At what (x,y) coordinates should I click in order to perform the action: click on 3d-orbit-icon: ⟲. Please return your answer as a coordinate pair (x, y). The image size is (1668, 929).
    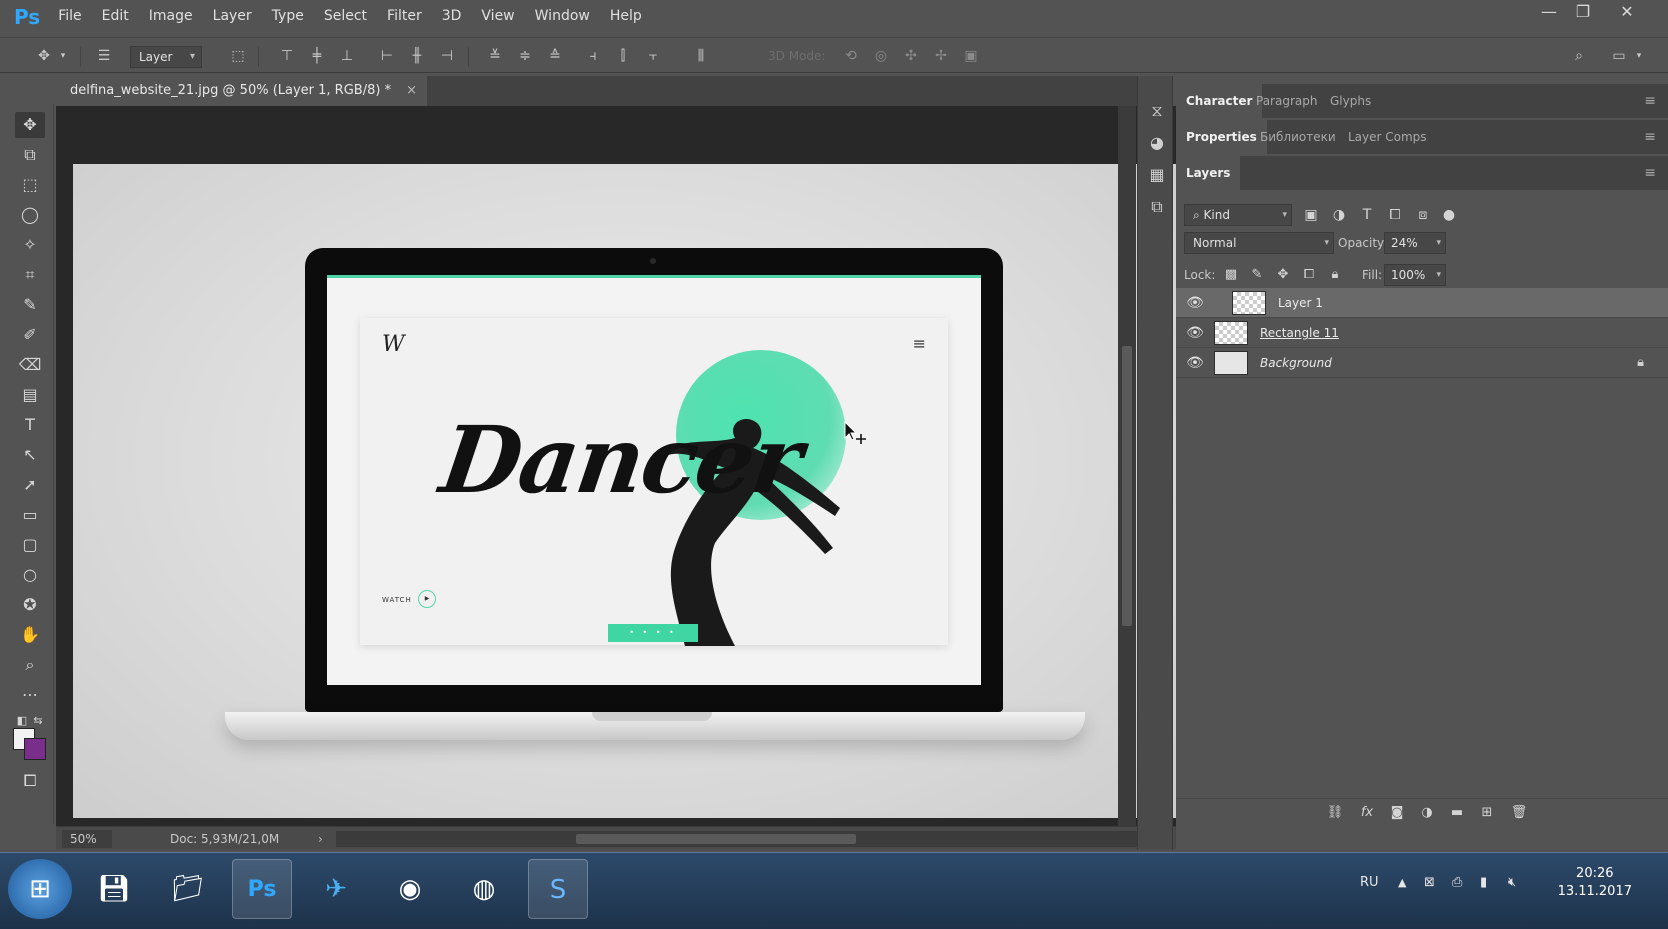
    Looking at the image, I should click on (851, 56).